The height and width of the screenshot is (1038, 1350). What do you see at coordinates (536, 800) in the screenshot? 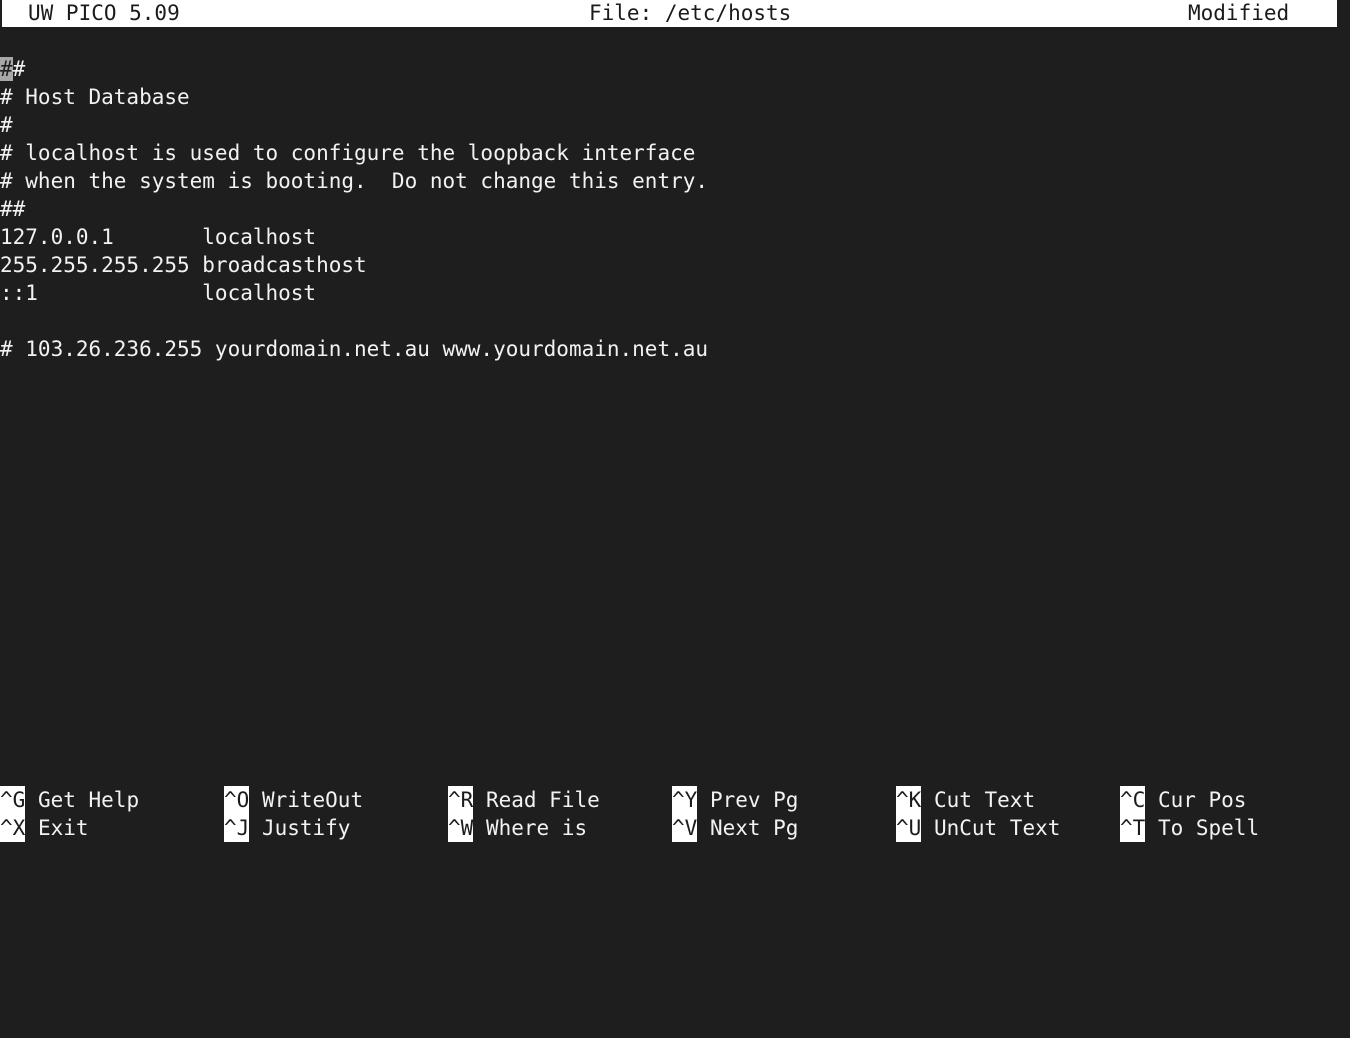
I see `shortcut-label: Read File` at bounding box center [536, 800].